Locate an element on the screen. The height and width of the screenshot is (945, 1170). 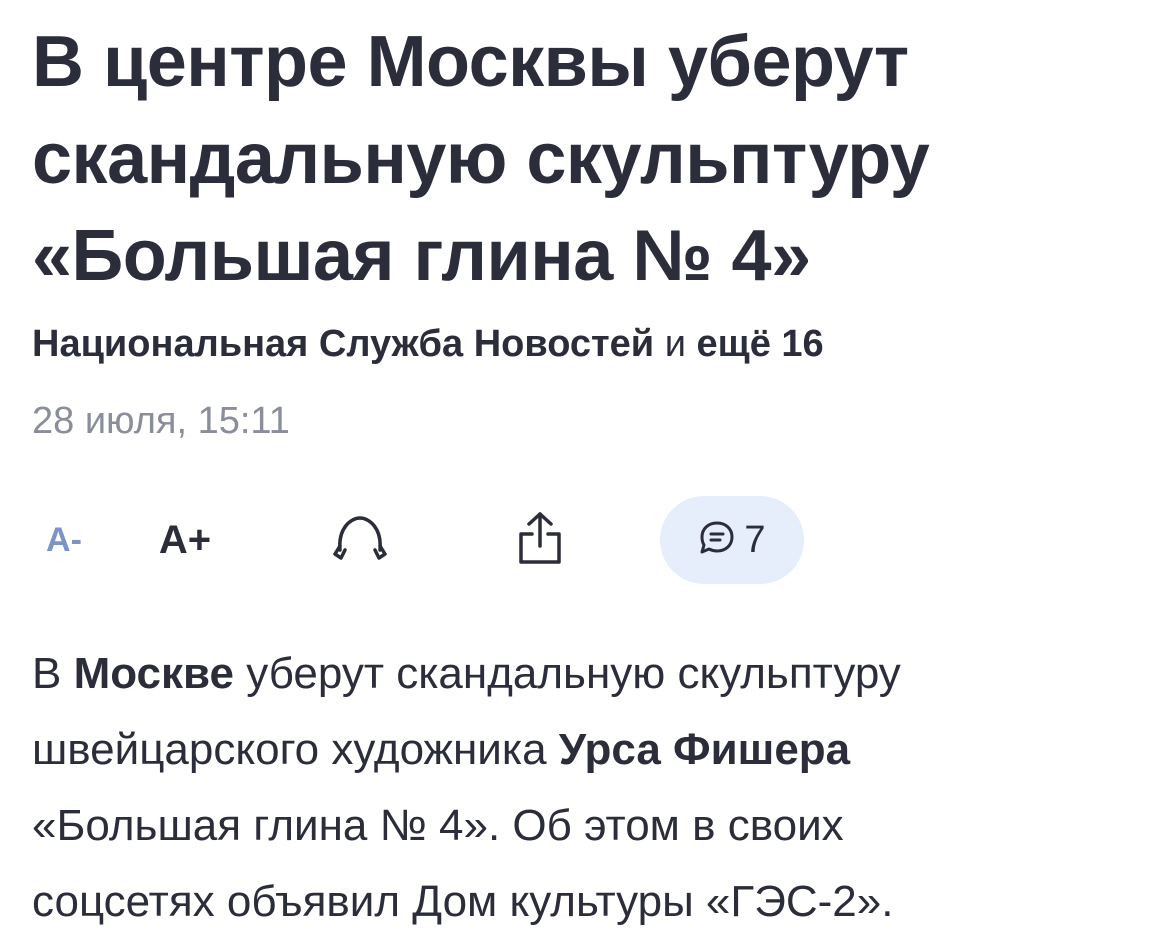
font-increase-label: A+ is located at coordinates (185, 539).